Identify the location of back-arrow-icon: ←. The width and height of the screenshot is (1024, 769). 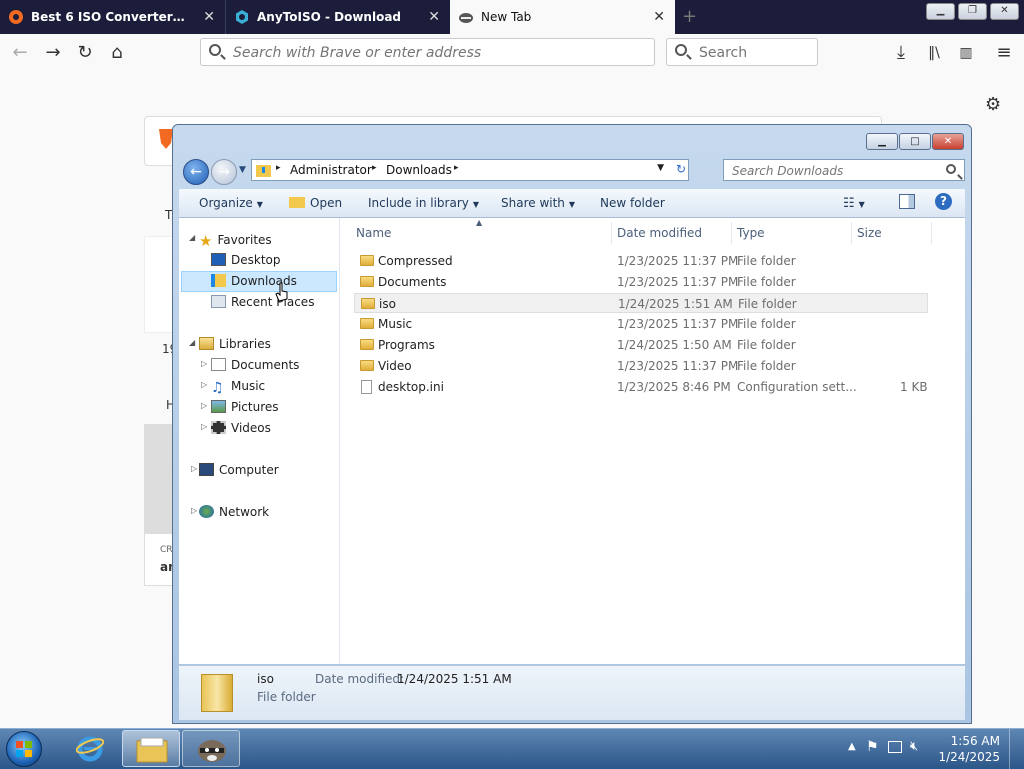
(20, 53).